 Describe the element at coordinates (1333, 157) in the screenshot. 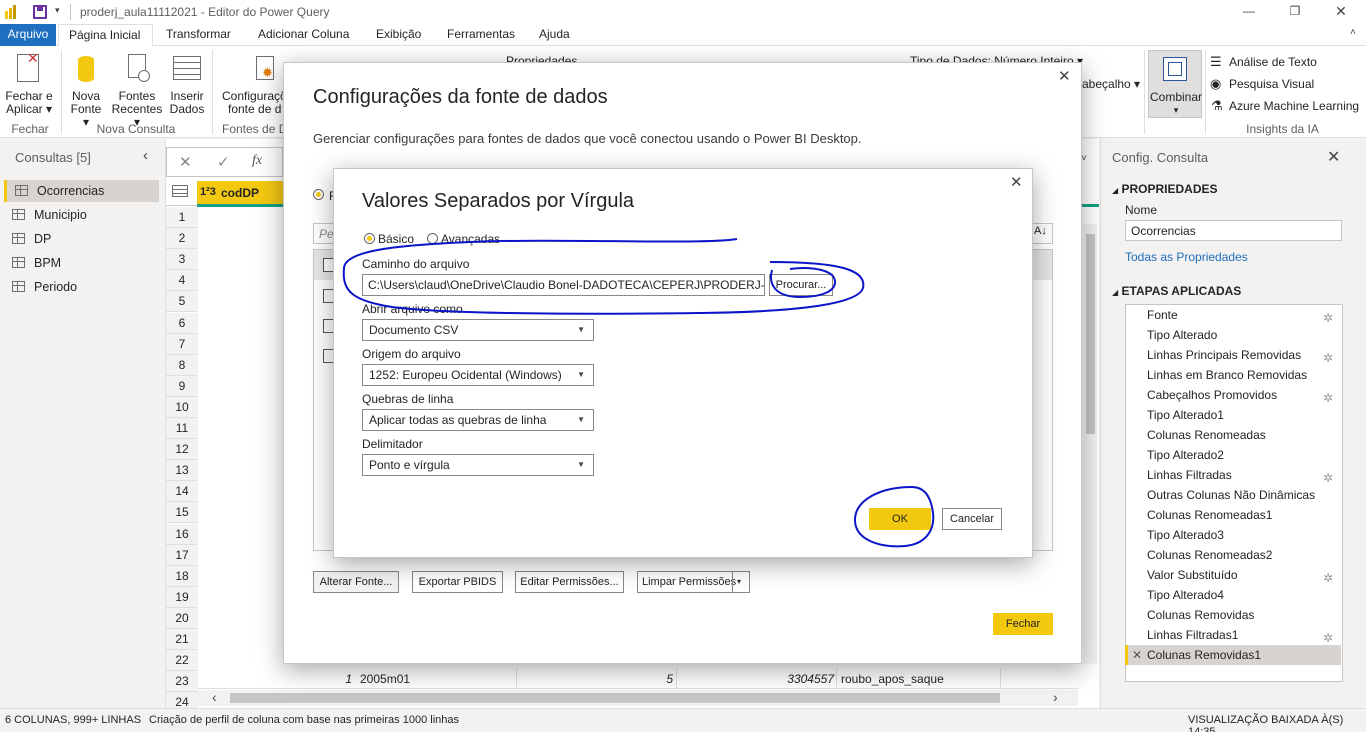

I see `close-settings-icon: ✕` at that location.